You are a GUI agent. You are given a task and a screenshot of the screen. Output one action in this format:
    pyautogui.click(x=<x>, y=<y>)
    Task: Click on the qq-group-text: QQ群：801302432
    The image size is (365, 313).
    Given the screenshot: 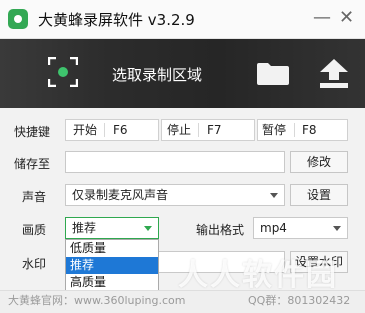 What is the action you would take?
    pyautogui.click(x=299, y=300)
    